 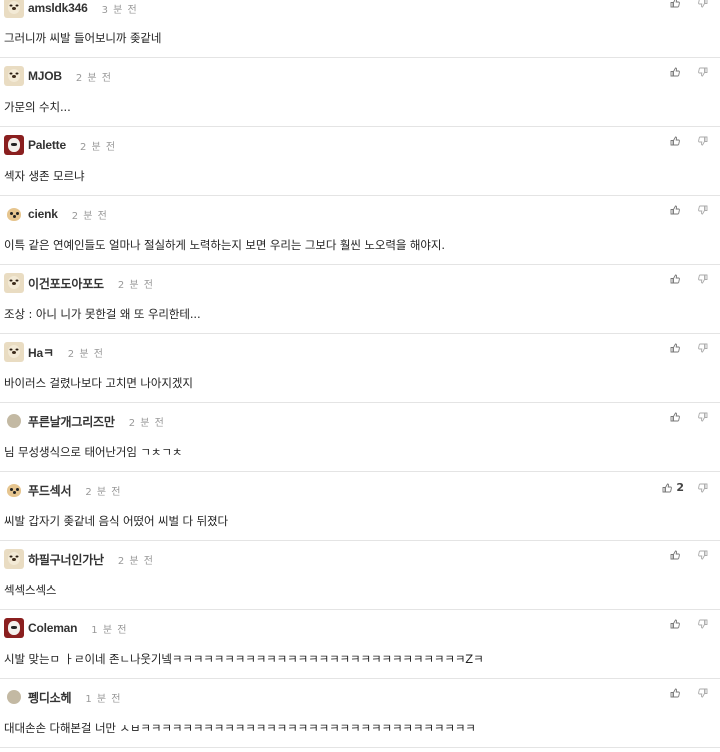 I want to click on comment-meta: 펭디소헤 1 분 전, so click(x=63, y=697).